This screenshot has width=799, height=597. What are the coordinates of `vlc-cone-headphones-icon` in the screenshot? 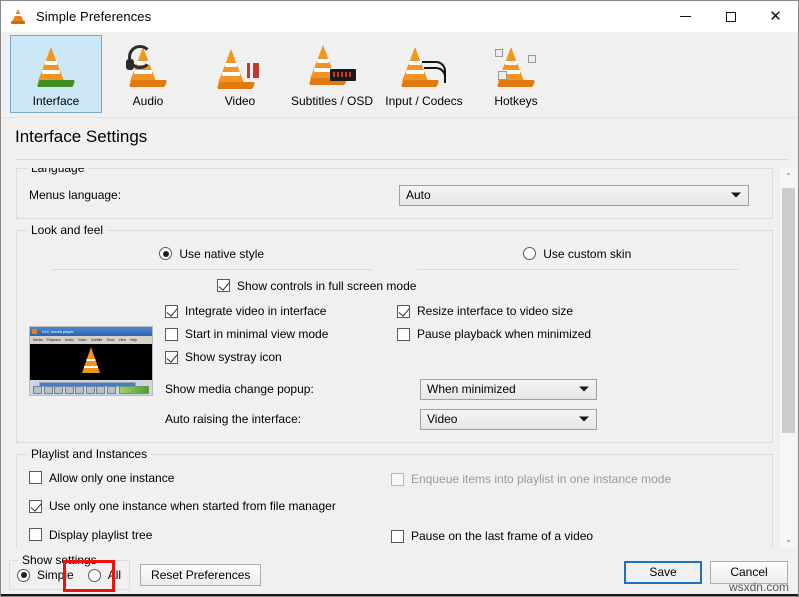 It's located at (148, 67).